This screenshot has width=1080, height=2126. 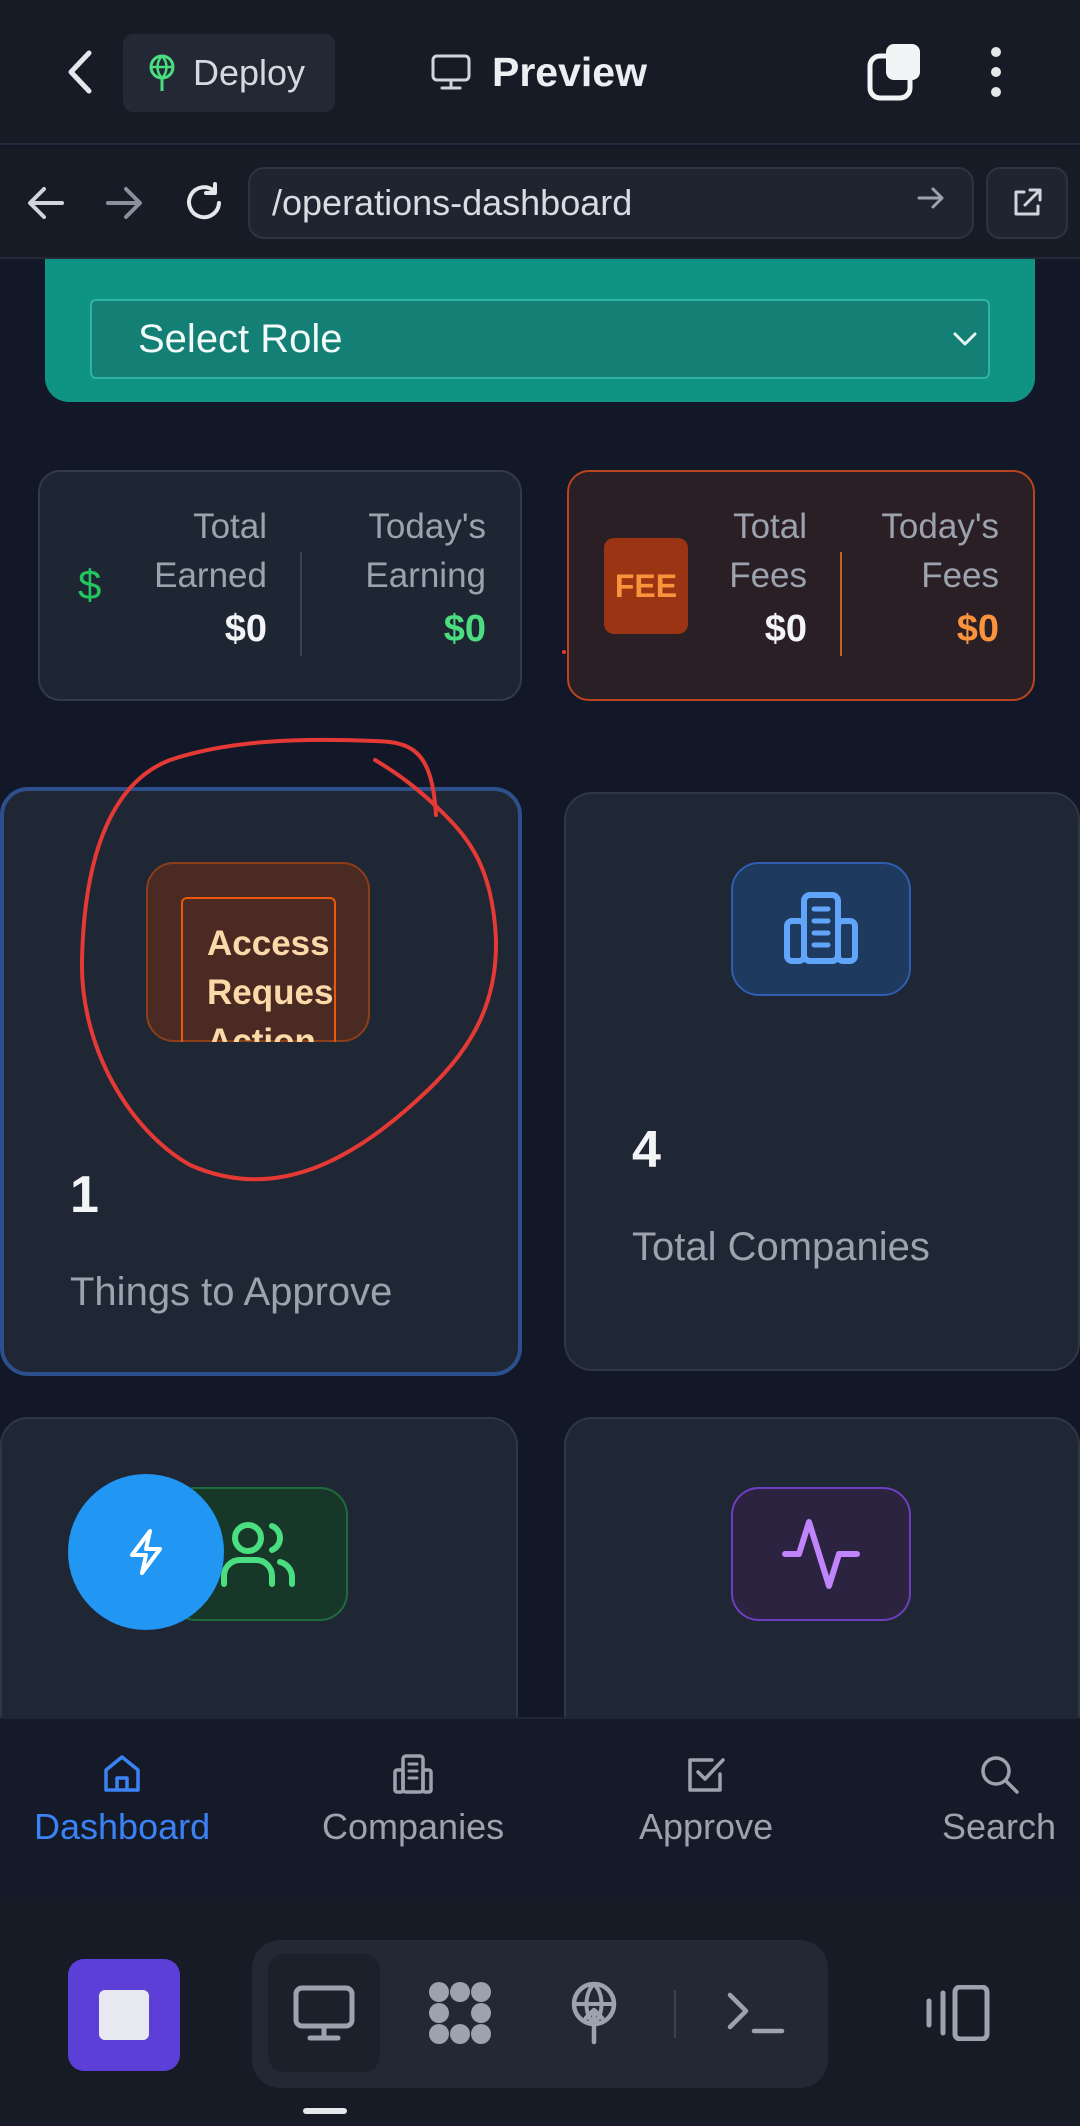 I want to click on browser-forward-button, so click(x=124, y=203).